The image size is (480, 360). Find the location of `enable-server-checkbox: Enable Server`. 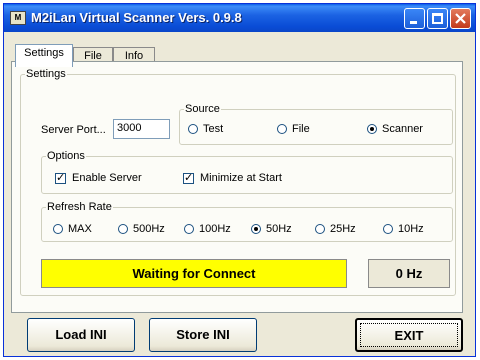

enable-server-checkbox: Enable Server is located at coordinates (98, 177).